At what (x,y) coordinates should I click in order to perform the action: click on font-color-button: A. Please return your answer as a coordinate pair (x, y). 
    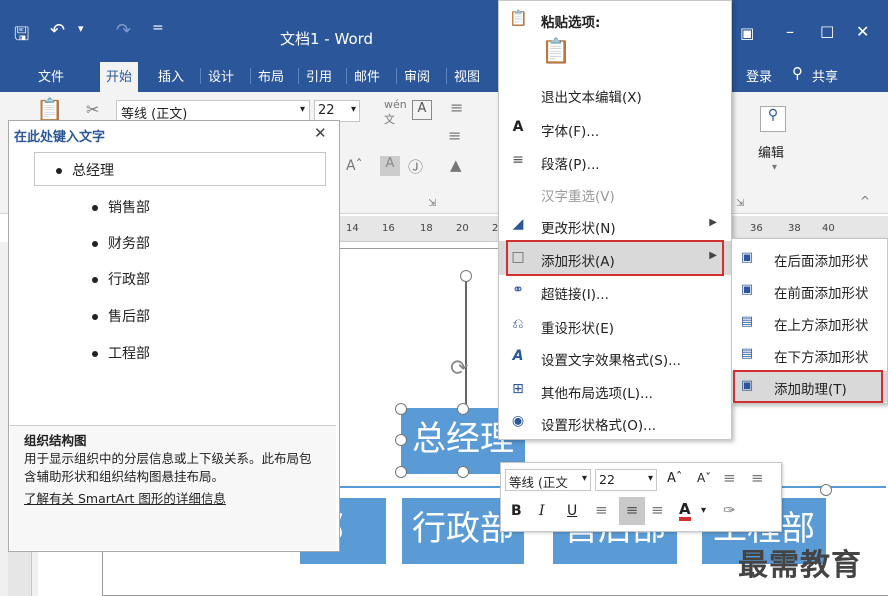
    Looking at the image, I should click on (685, 511).